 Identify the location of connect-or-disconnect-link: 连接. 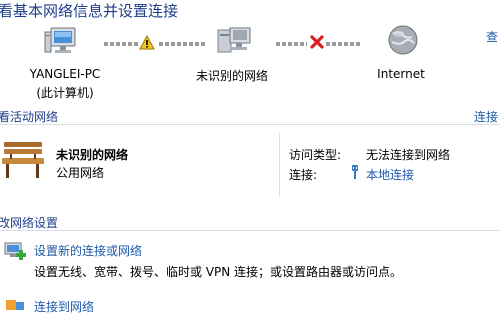
(486, 116).